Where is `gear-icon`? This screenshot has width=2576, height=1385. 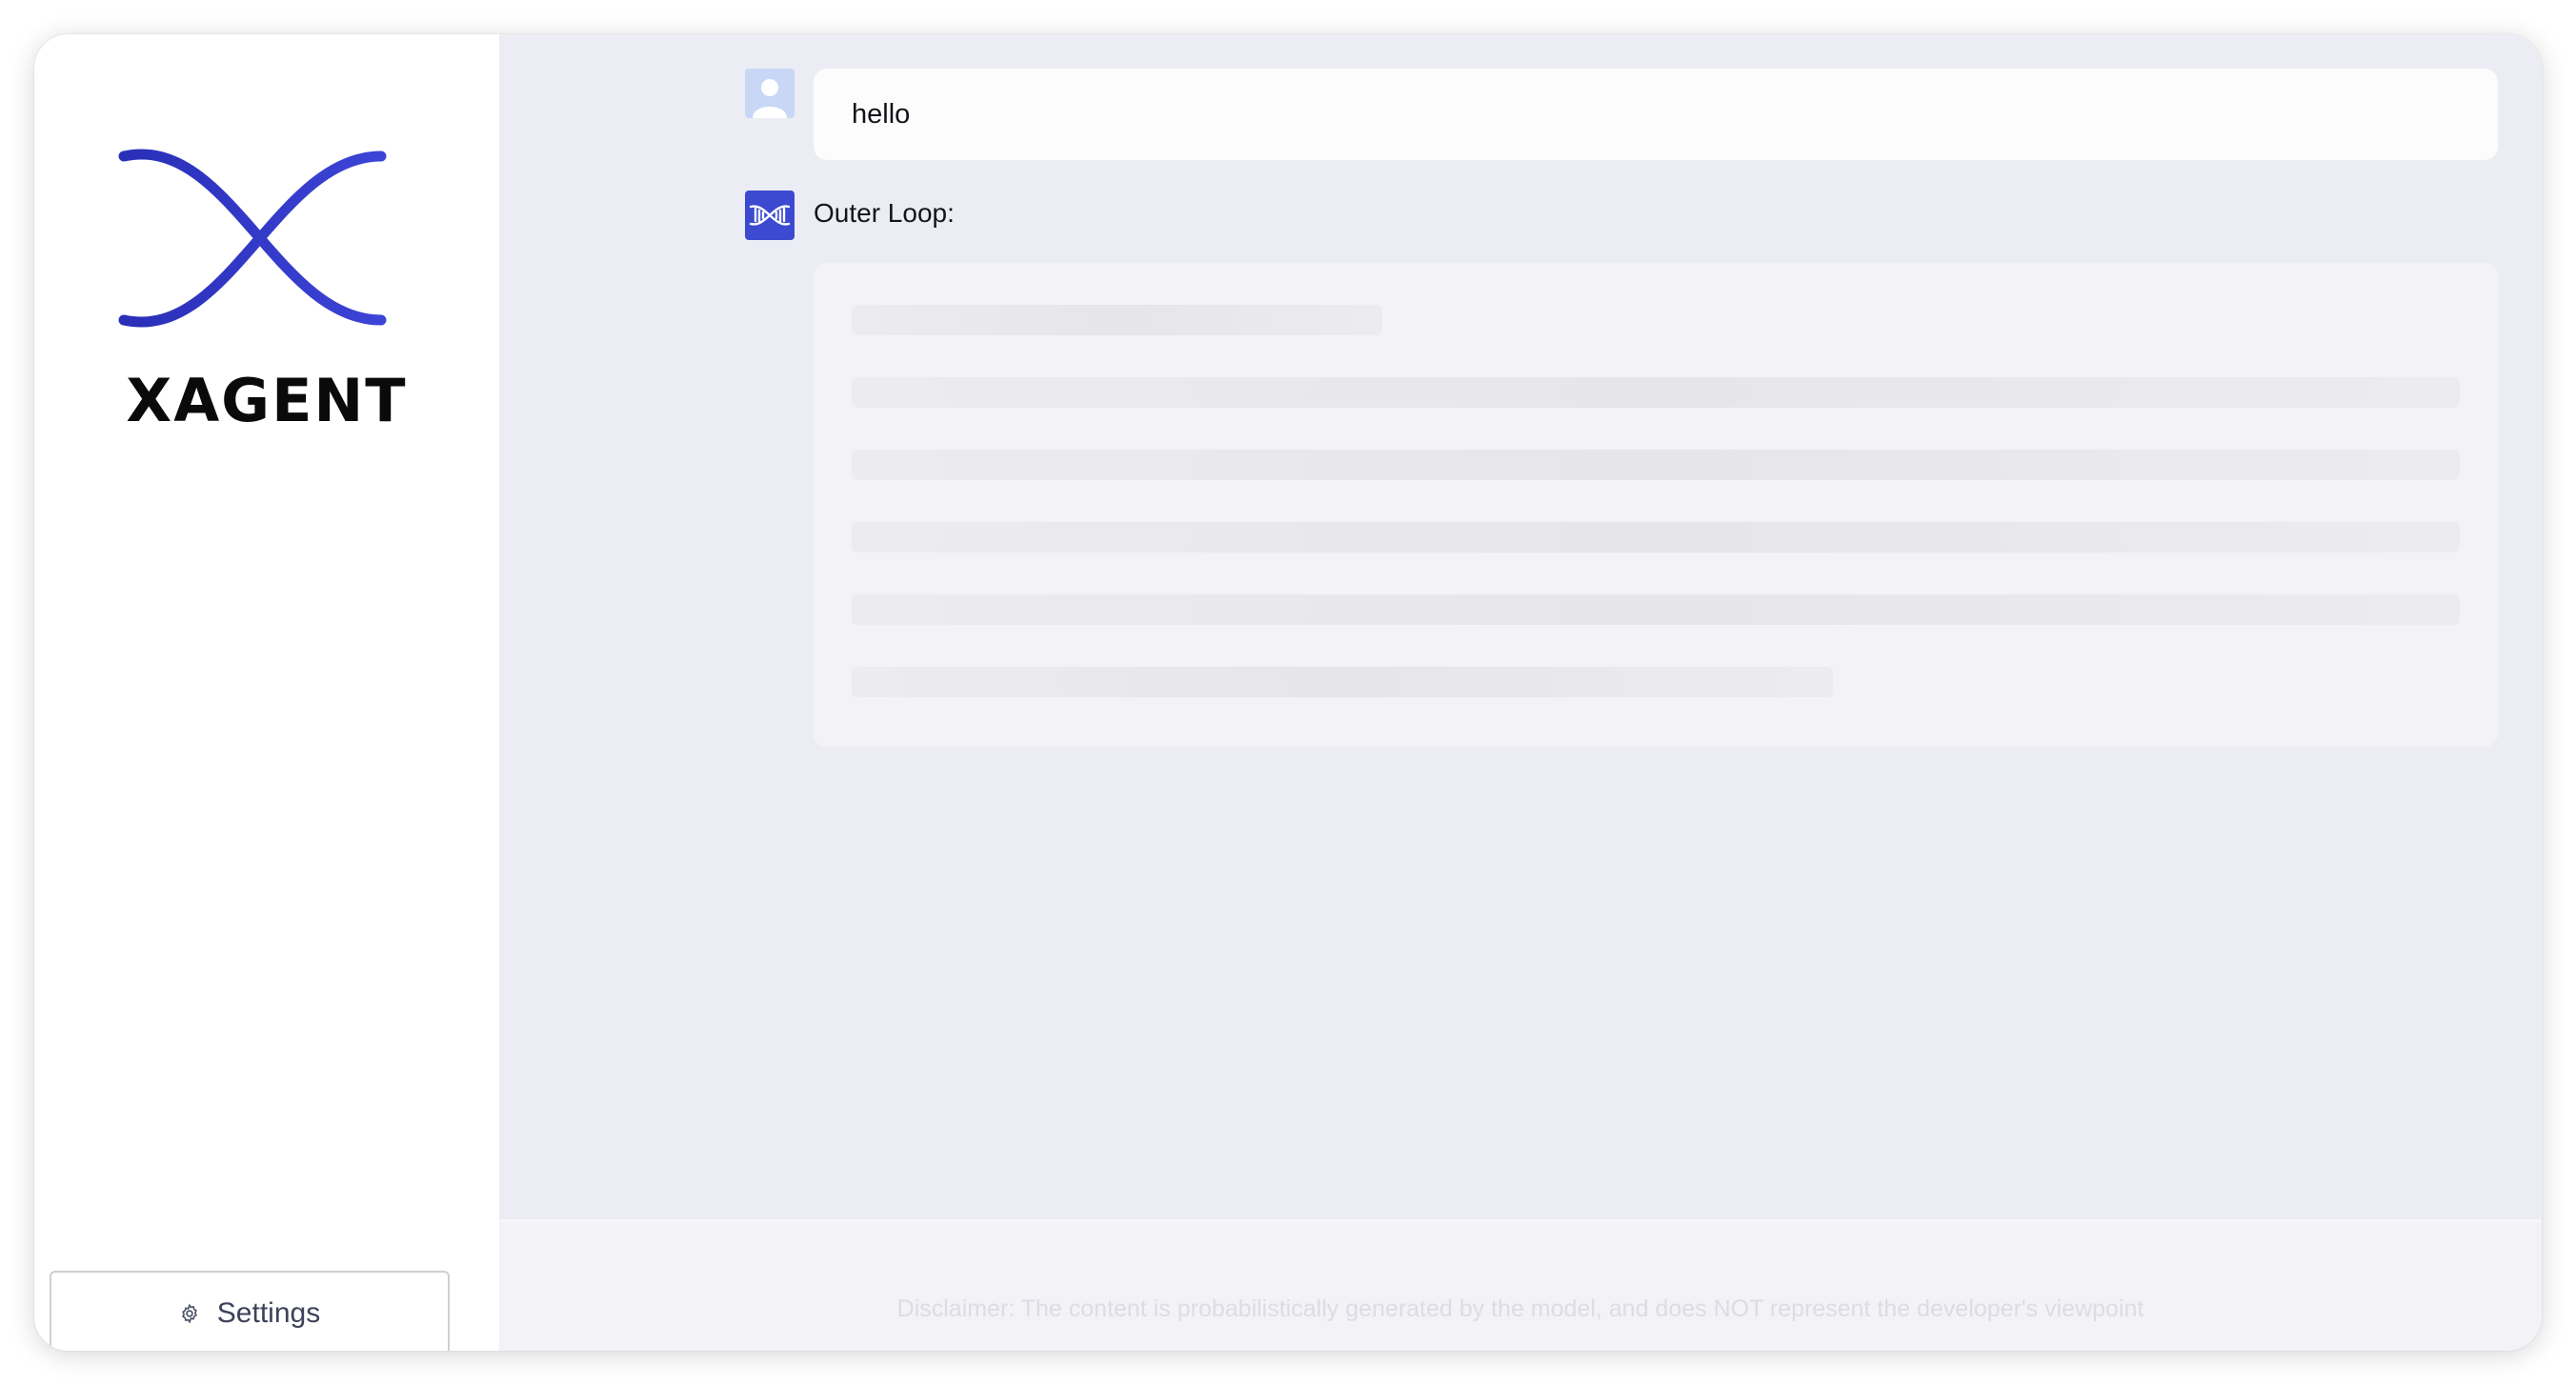 gear-icon is located at coordinates (189, 1313).